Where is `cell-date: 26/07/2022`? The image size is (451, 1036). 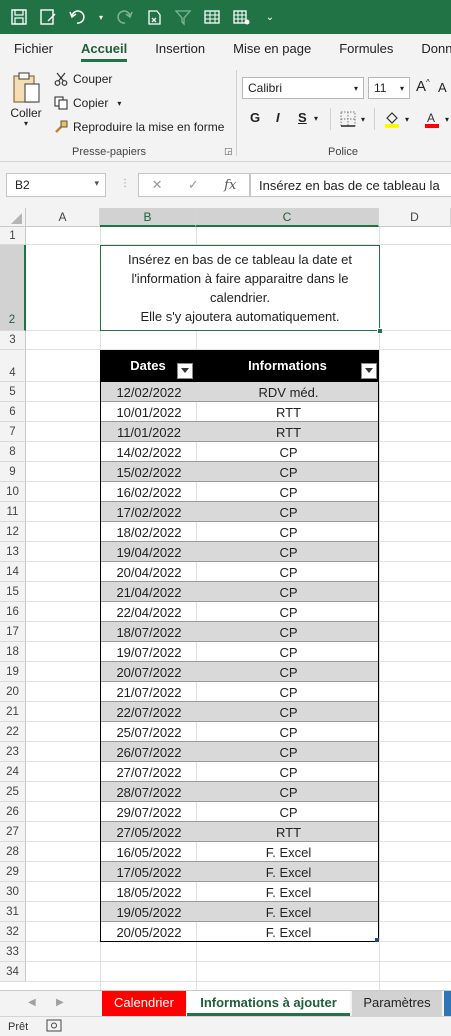
cell-date: 26/07/2022 is located at coordinates (149, 752).